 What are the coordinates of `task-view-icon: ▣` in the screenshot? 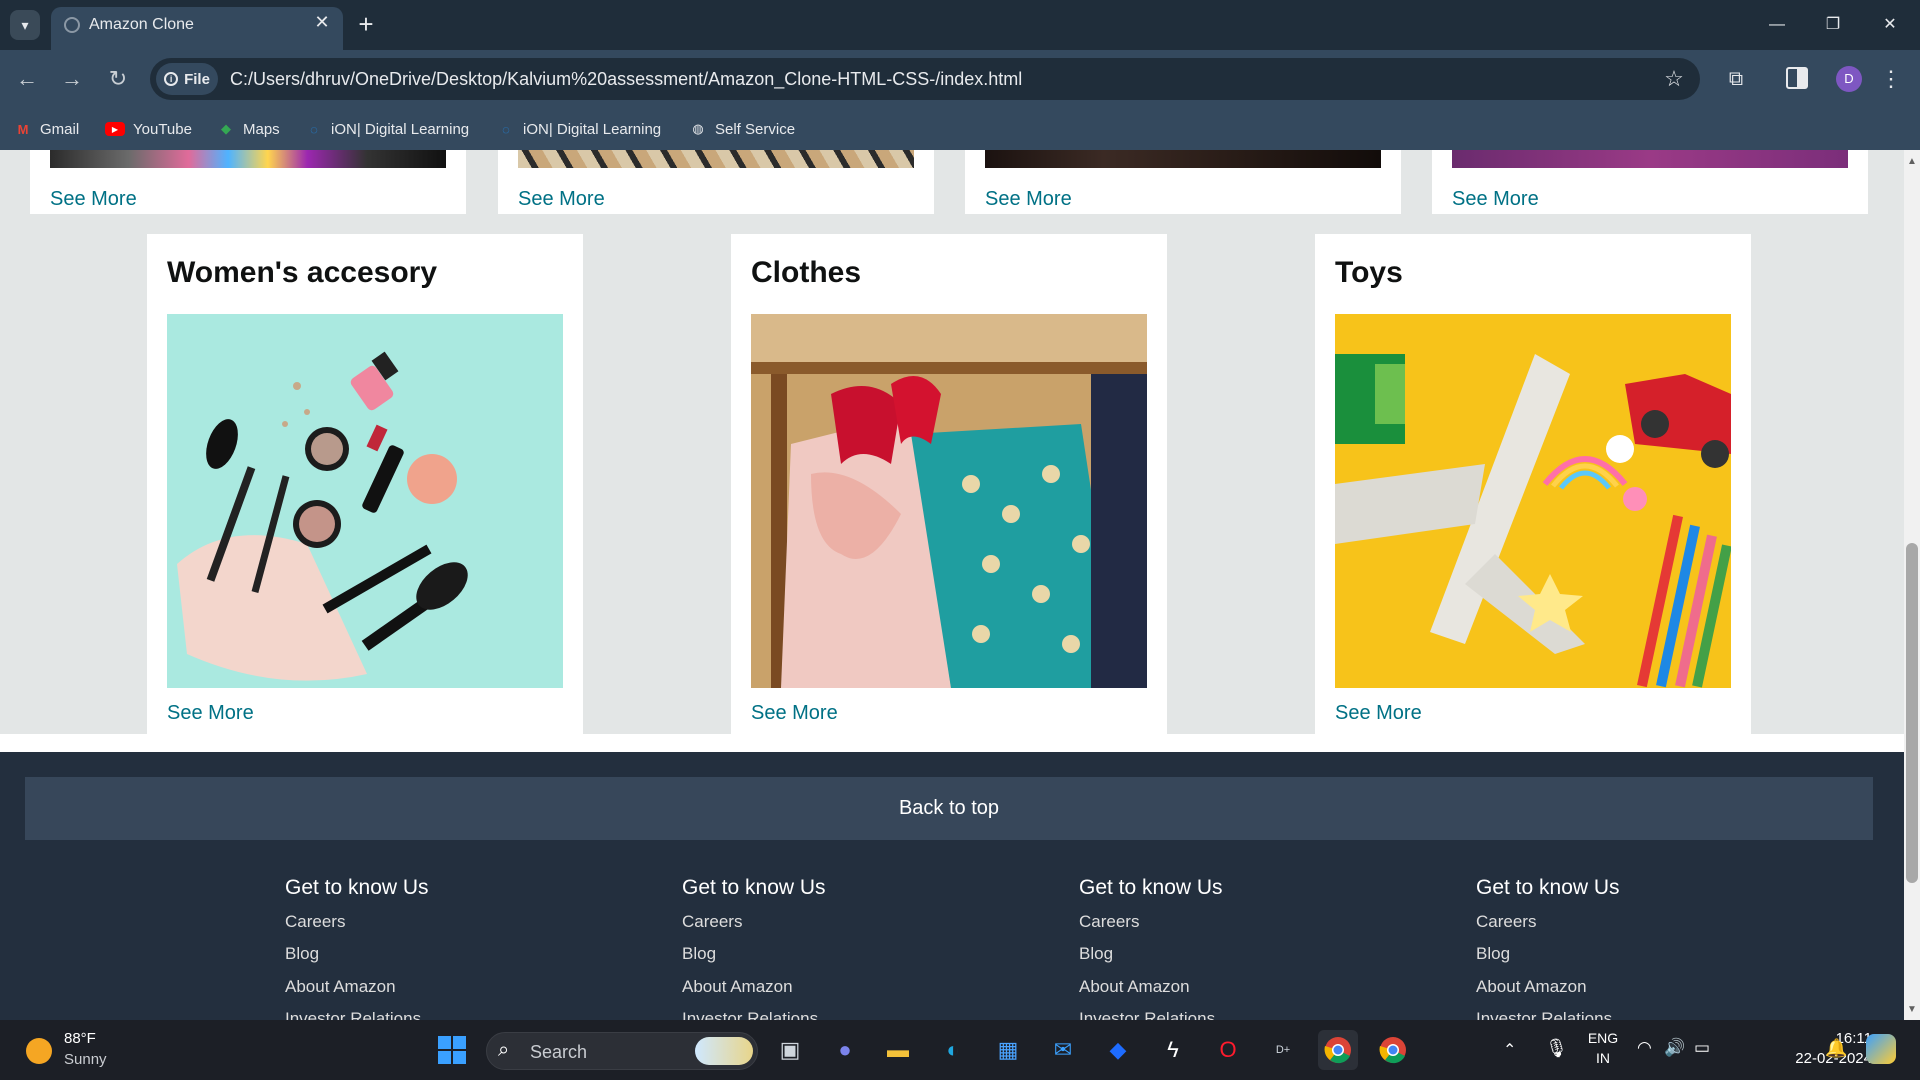 It's located at (790, 1050).